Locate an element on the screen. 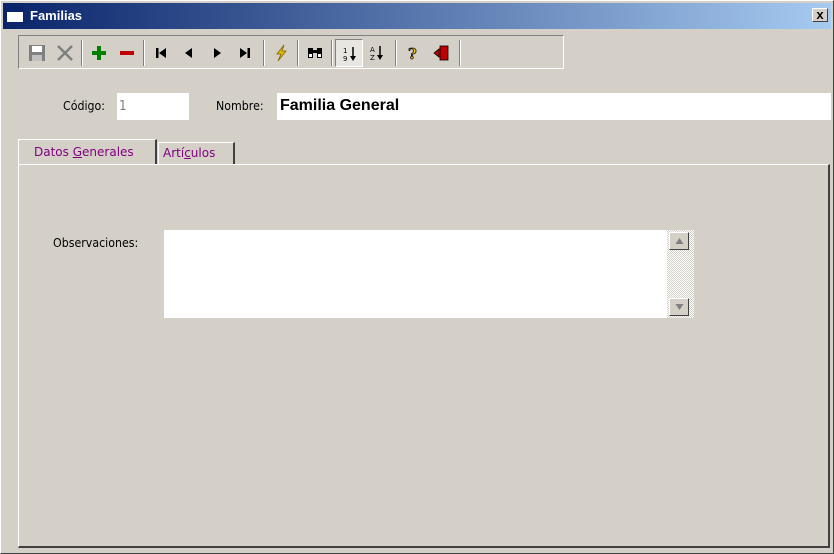 The image size is (834, 554). svg-text: A is located at coordinates (372, 50).